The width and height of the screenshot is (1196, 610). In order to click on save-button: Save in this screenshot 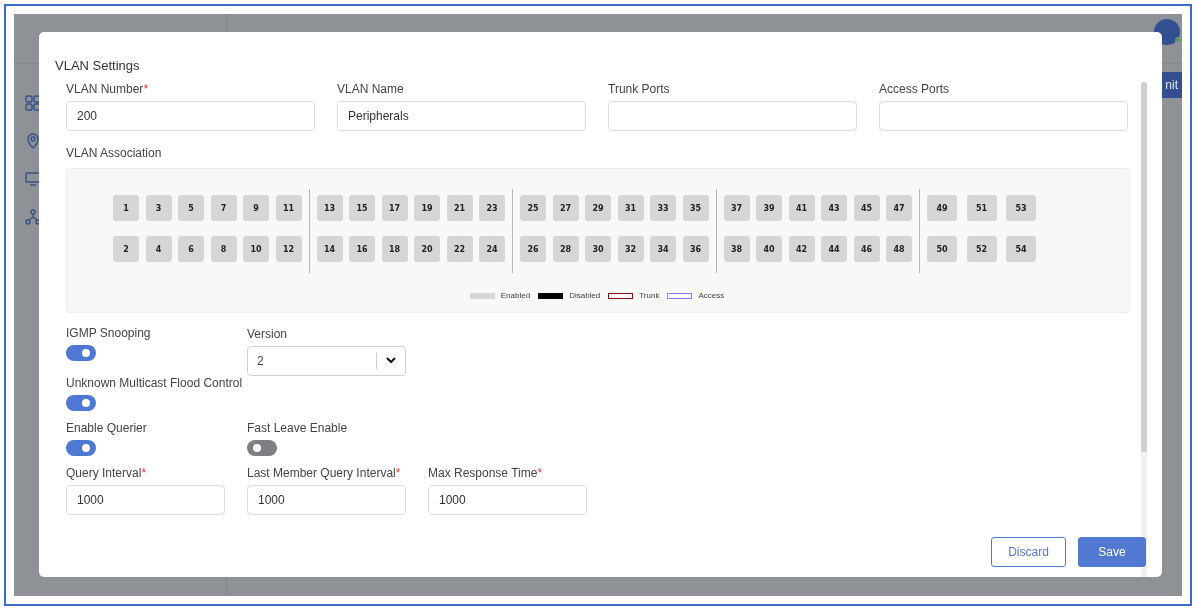, I will do `click(1112, 552)`.